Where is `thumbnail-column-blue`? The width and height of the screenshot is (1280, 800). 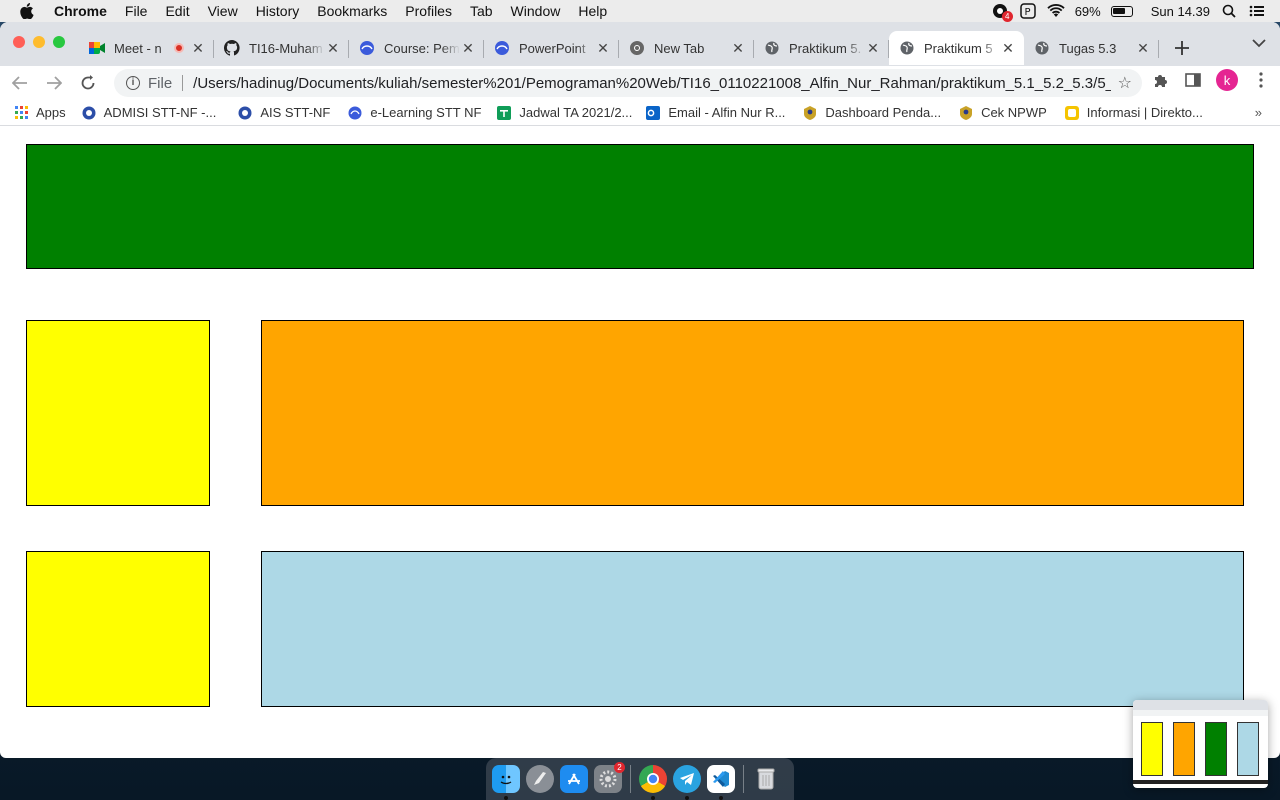
thumbnail-column-blue is located at coordinates (1248, 749).